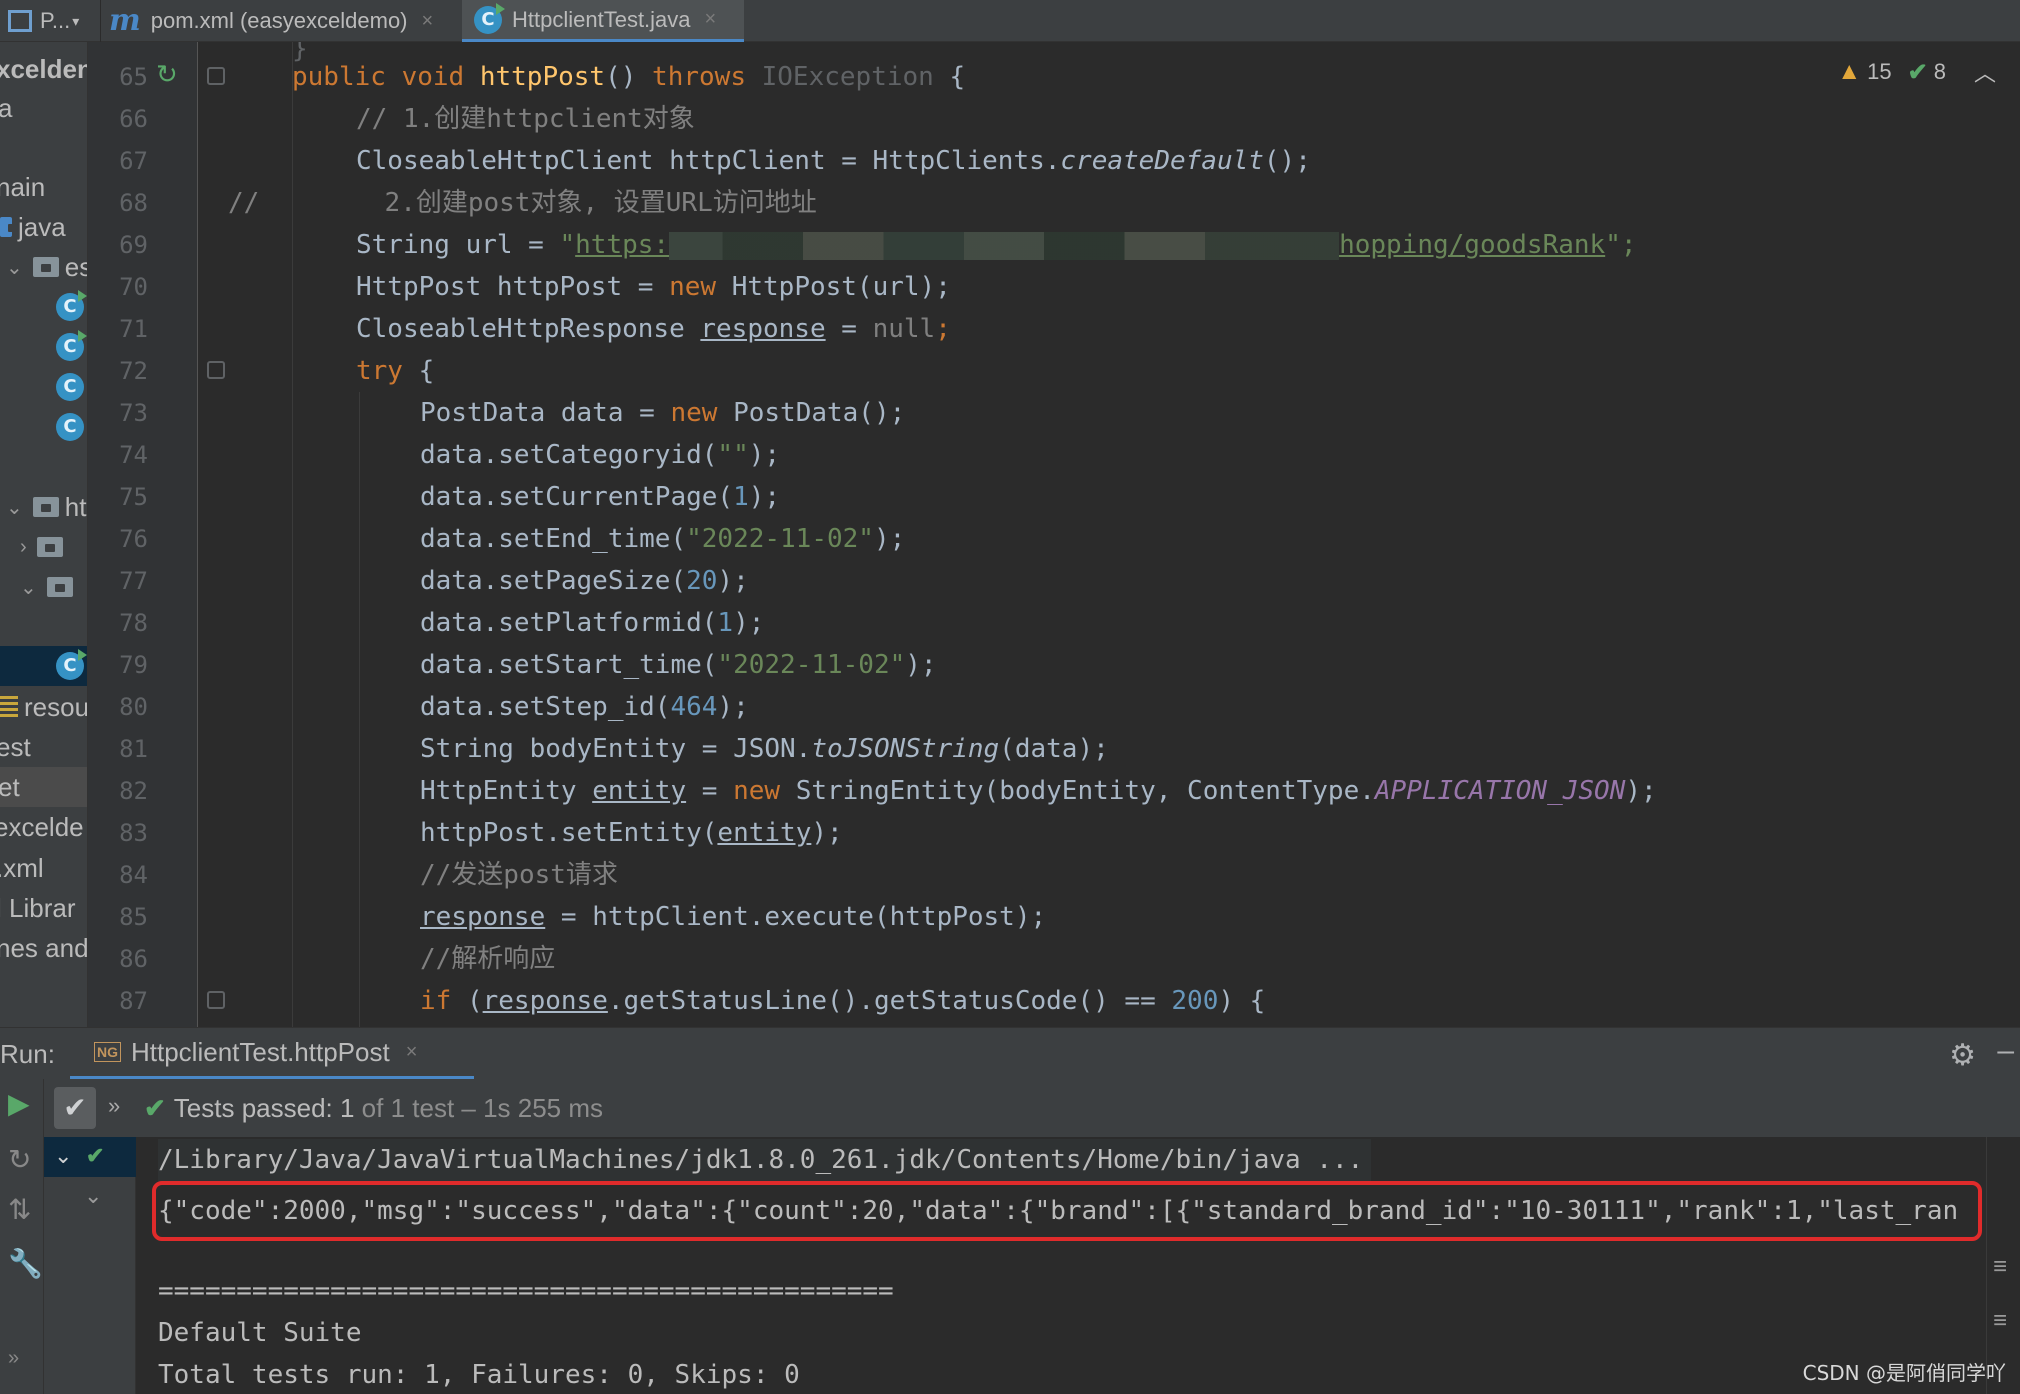  Describe the element at coordinates (733, 917) in the screenshot. I see `code-line-85: response = httpClient.execute(httpPost);` at that location.